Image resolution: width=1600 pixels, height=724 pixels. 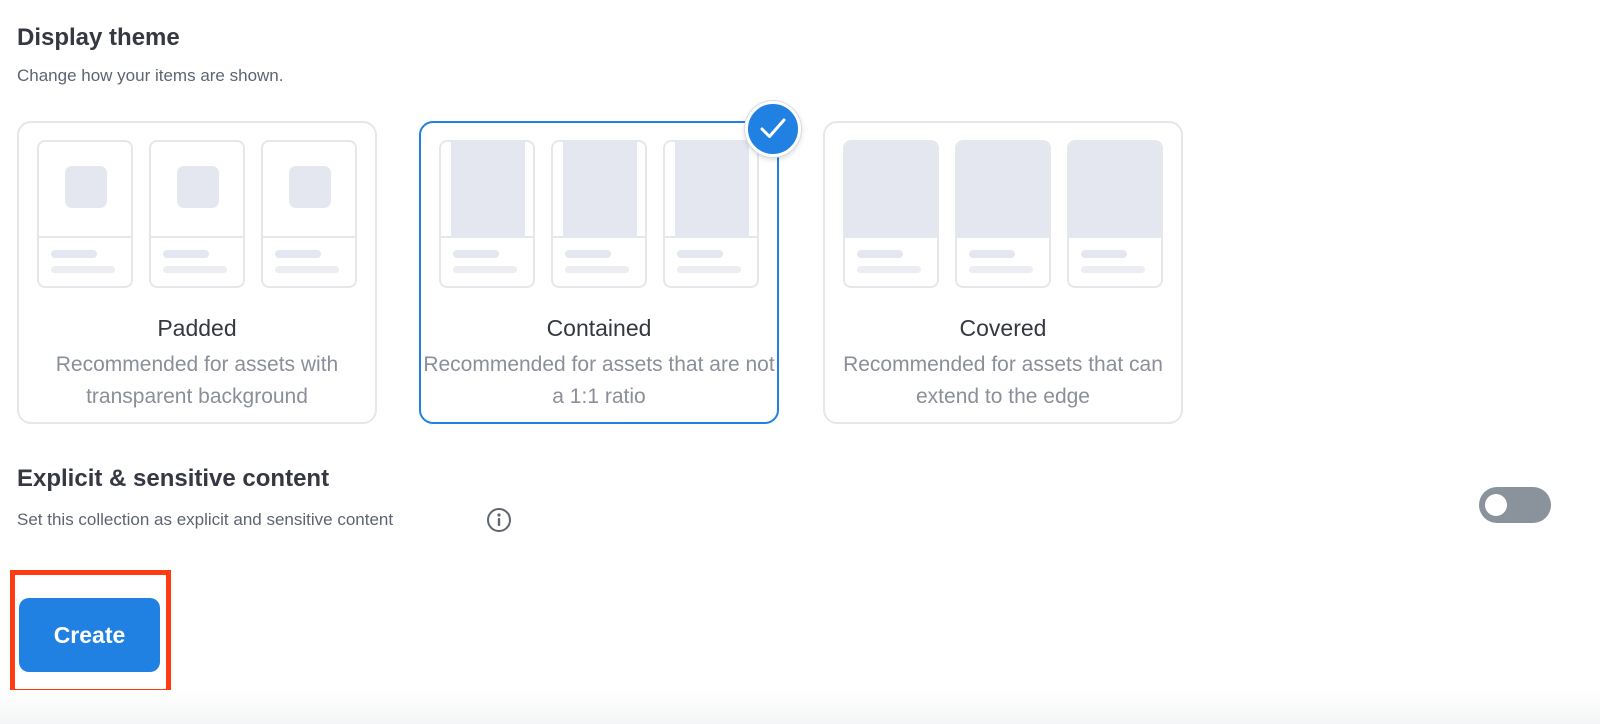 I want to click on toggle-knob, so click(x=1496, y=505).